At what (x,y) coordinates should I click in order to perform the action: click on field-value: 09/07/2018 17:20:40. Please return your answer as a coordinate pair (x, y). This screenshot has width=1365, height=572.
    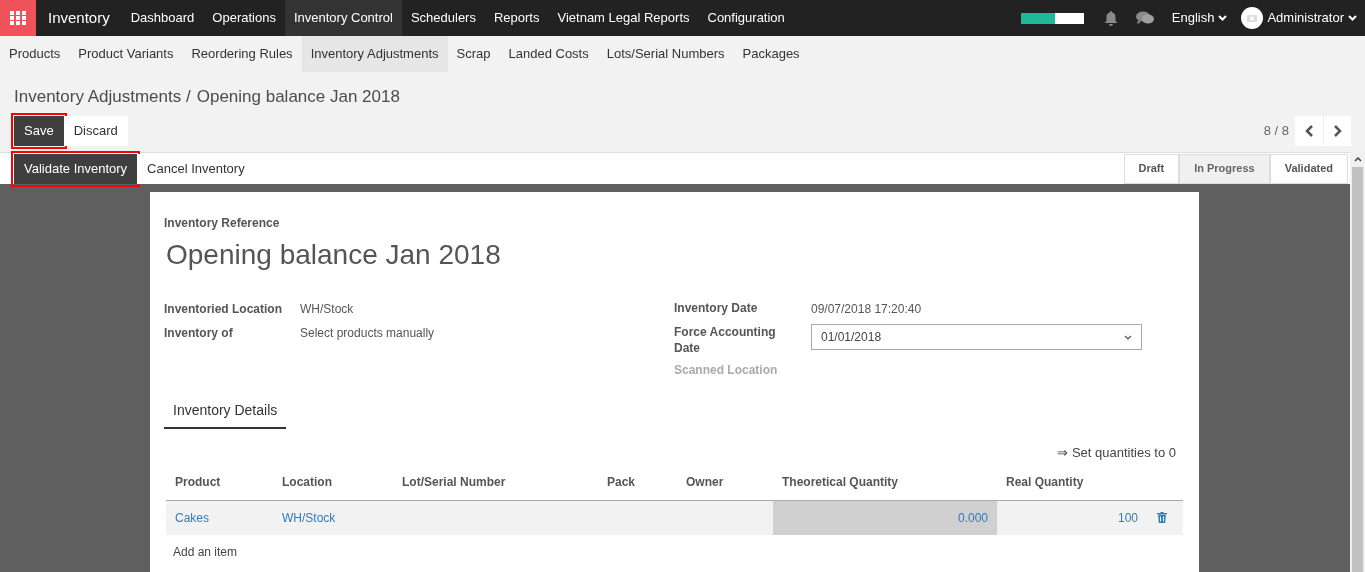
    Looking at the image, I should click on (866, 309).